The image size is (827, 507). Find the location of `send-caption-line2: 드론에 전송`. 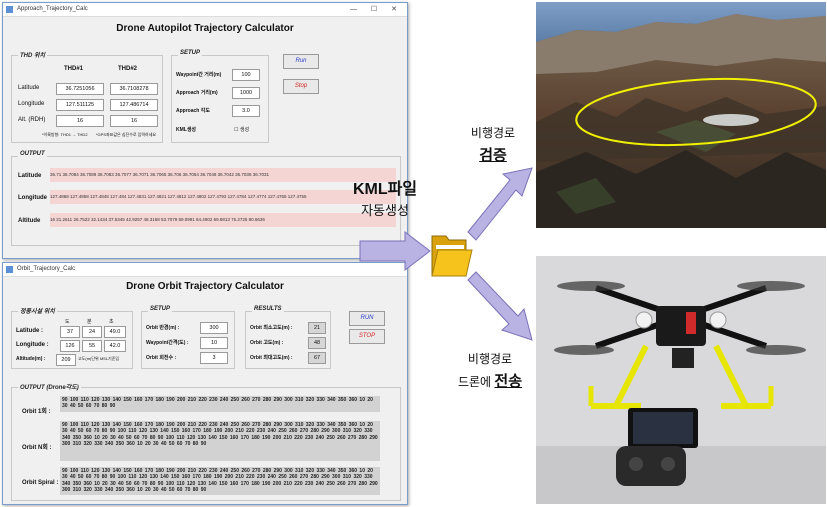

send-caption-line2: 드론에 전송 is located at coordinates (490, 380).